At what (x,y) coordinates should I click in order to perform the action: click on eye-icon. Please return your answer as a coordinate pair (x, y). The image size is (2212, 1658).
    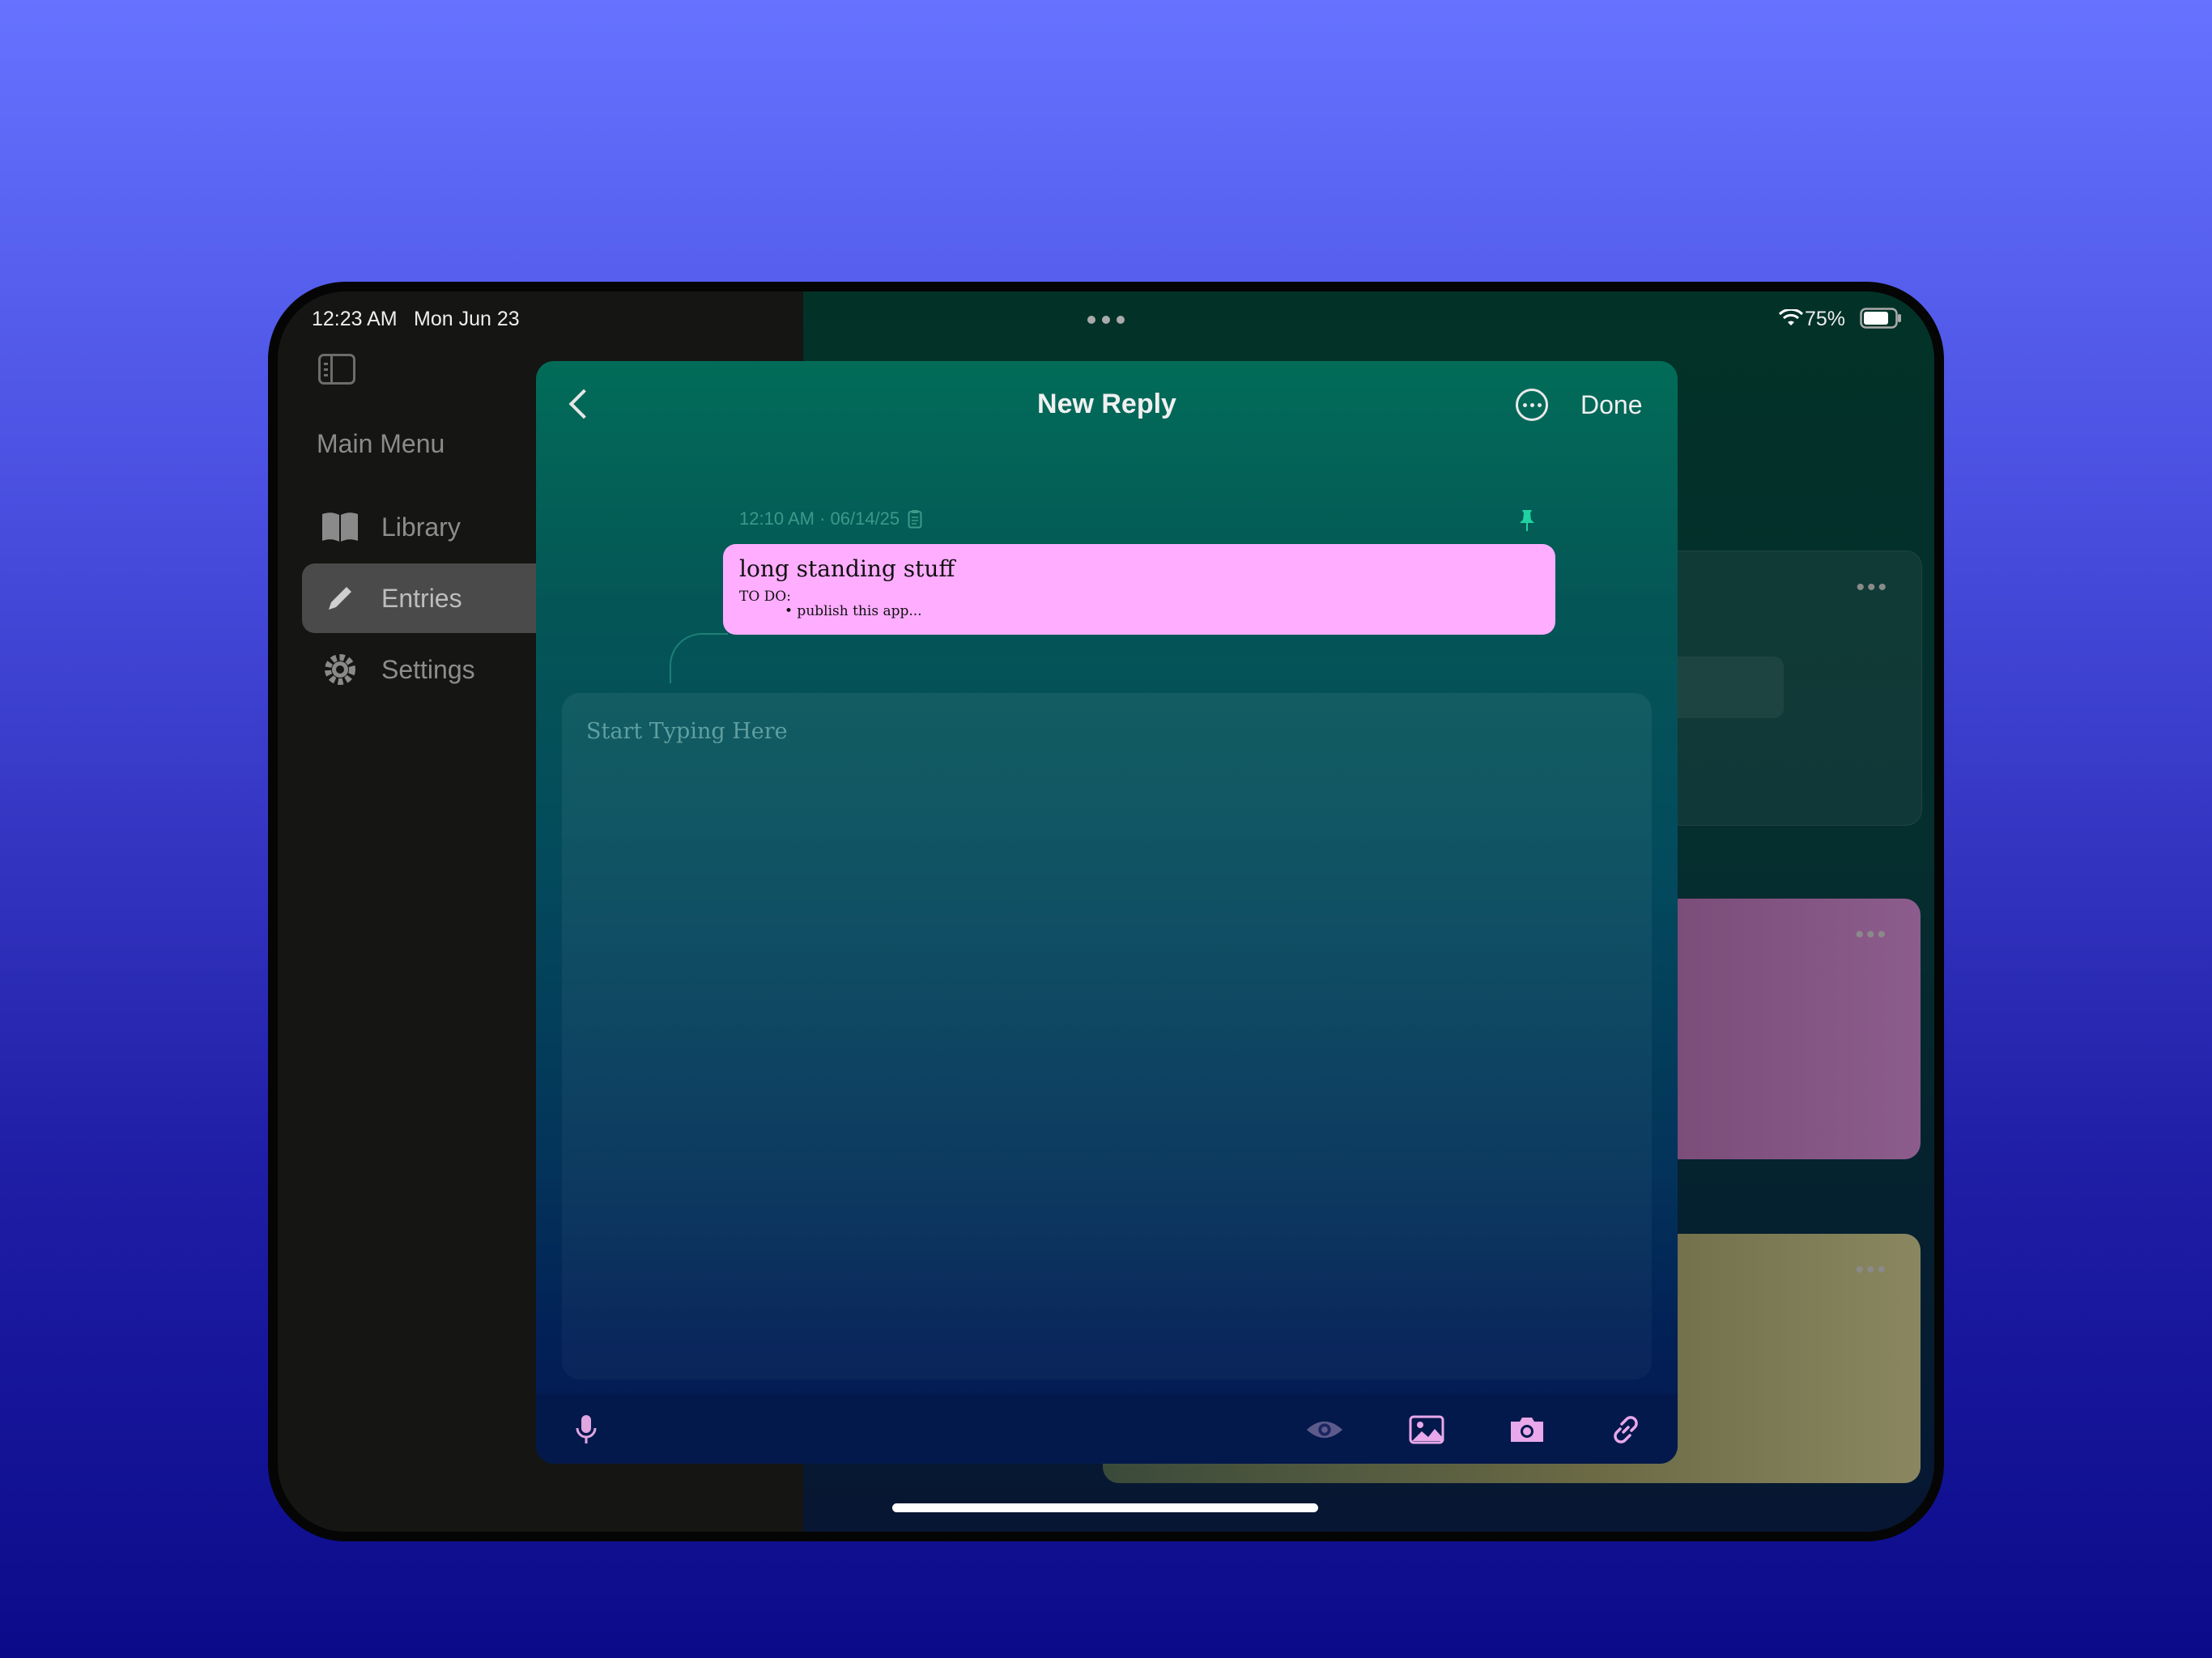
    Looking at the image, I should click on (1324, 1429).